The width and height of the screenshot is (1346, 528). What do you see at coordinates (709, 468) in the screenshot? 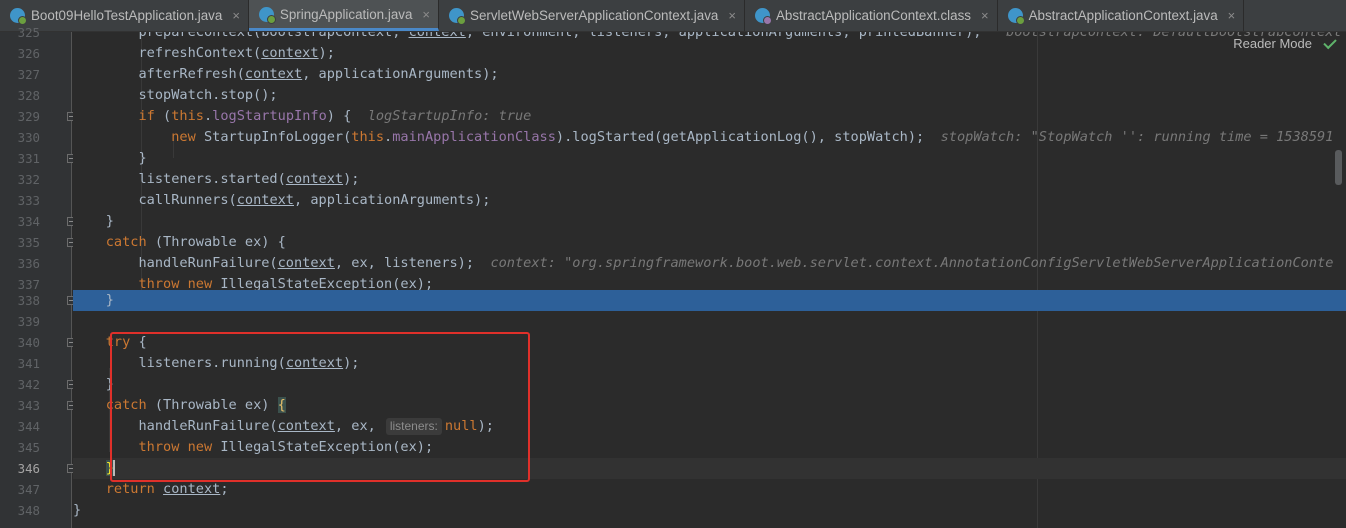
I see `caret-line-346: }` at bounding box center [709, 468].